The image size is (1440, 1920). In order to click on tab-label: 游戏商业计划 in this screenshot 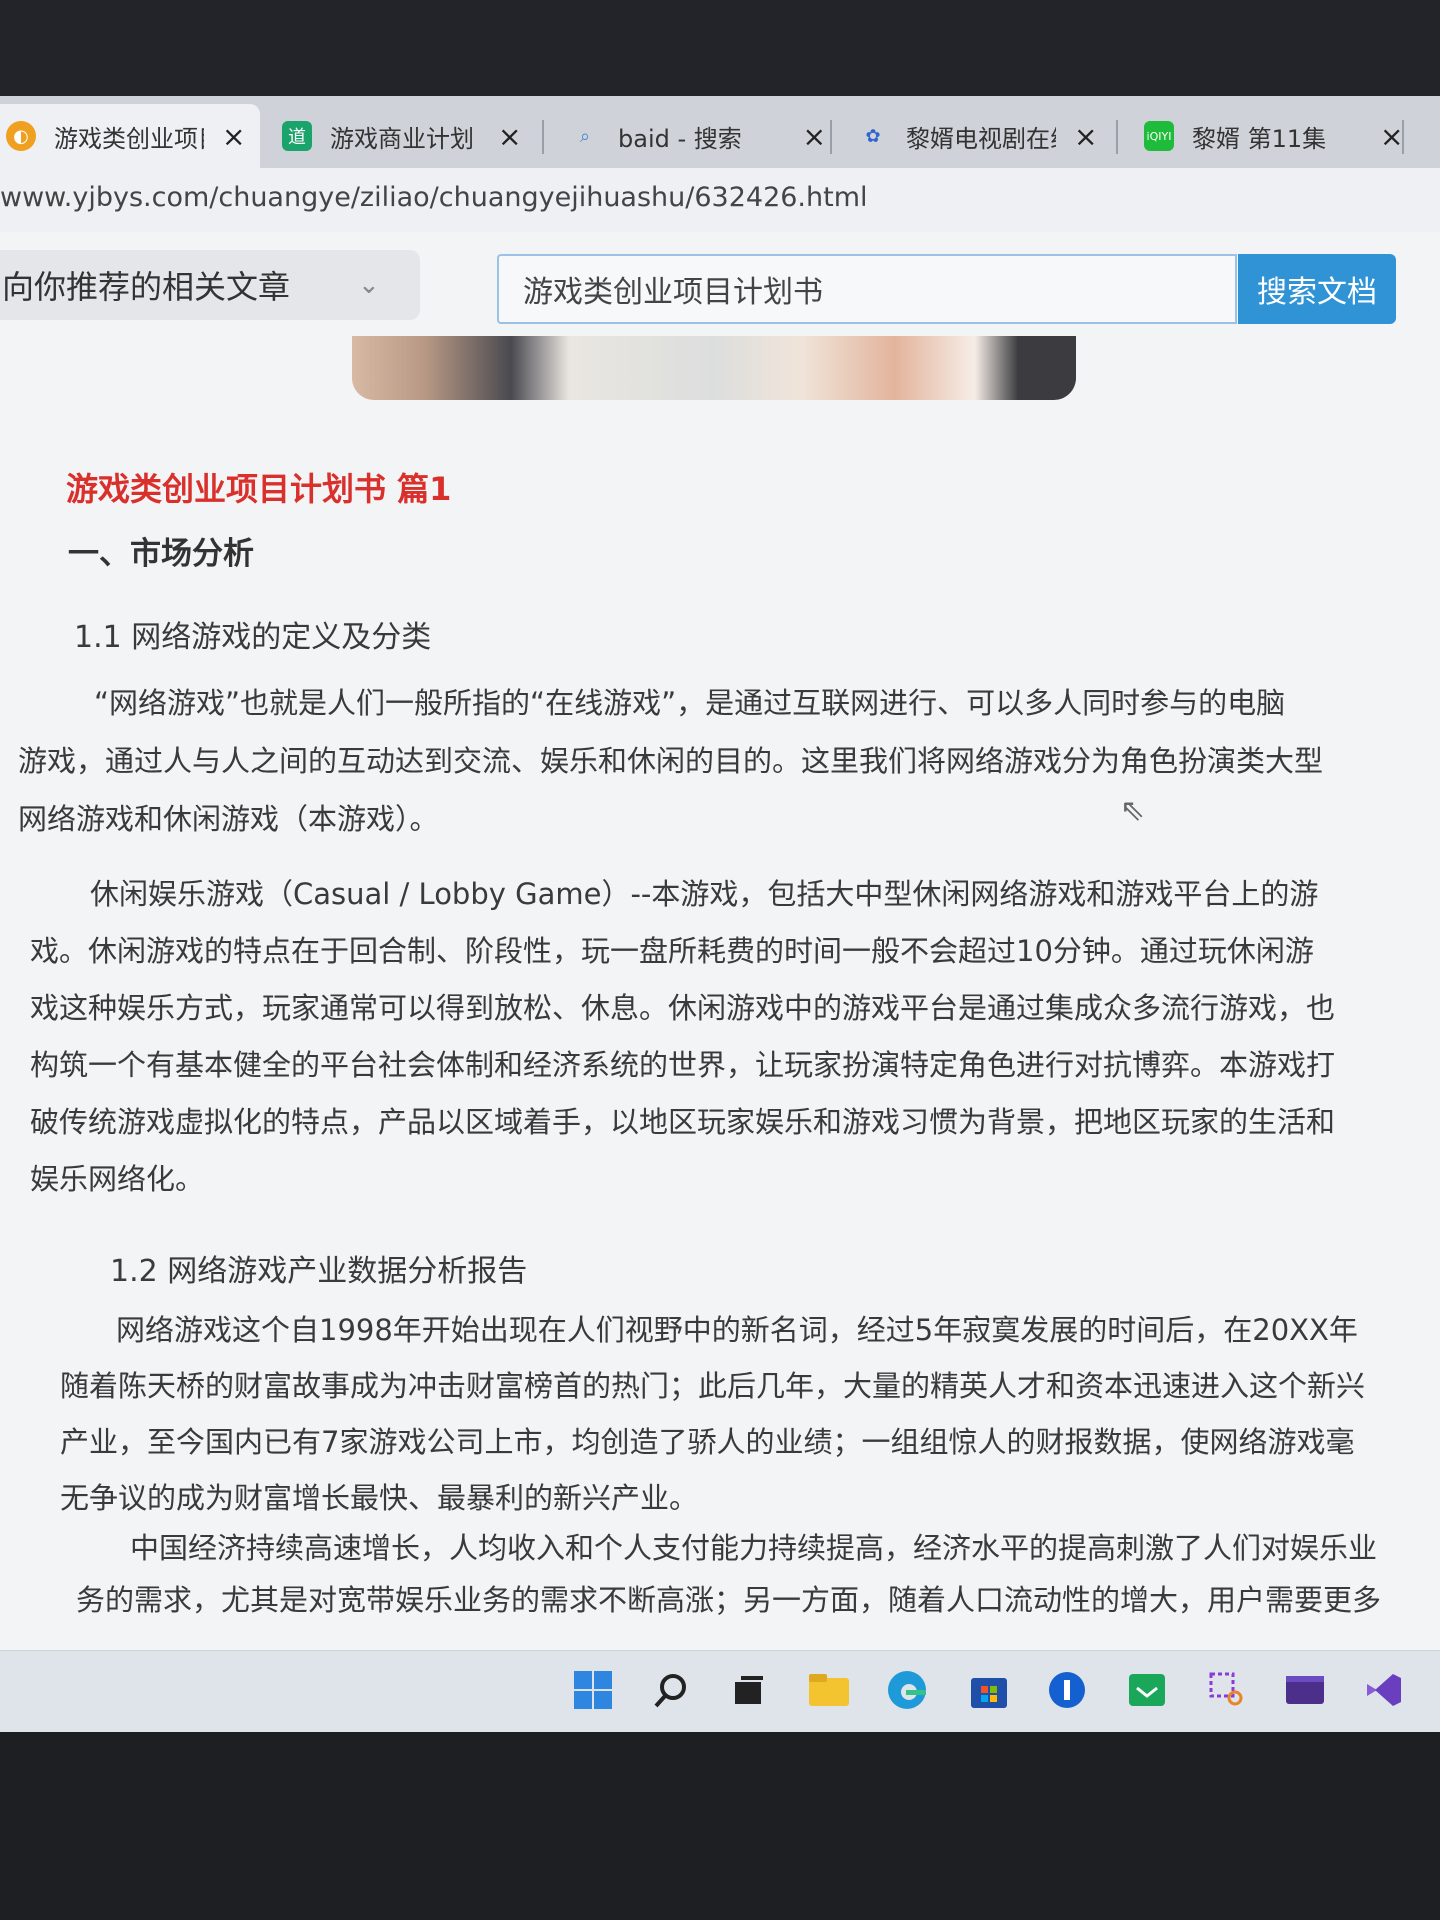, I will do `click(402, 138)`.